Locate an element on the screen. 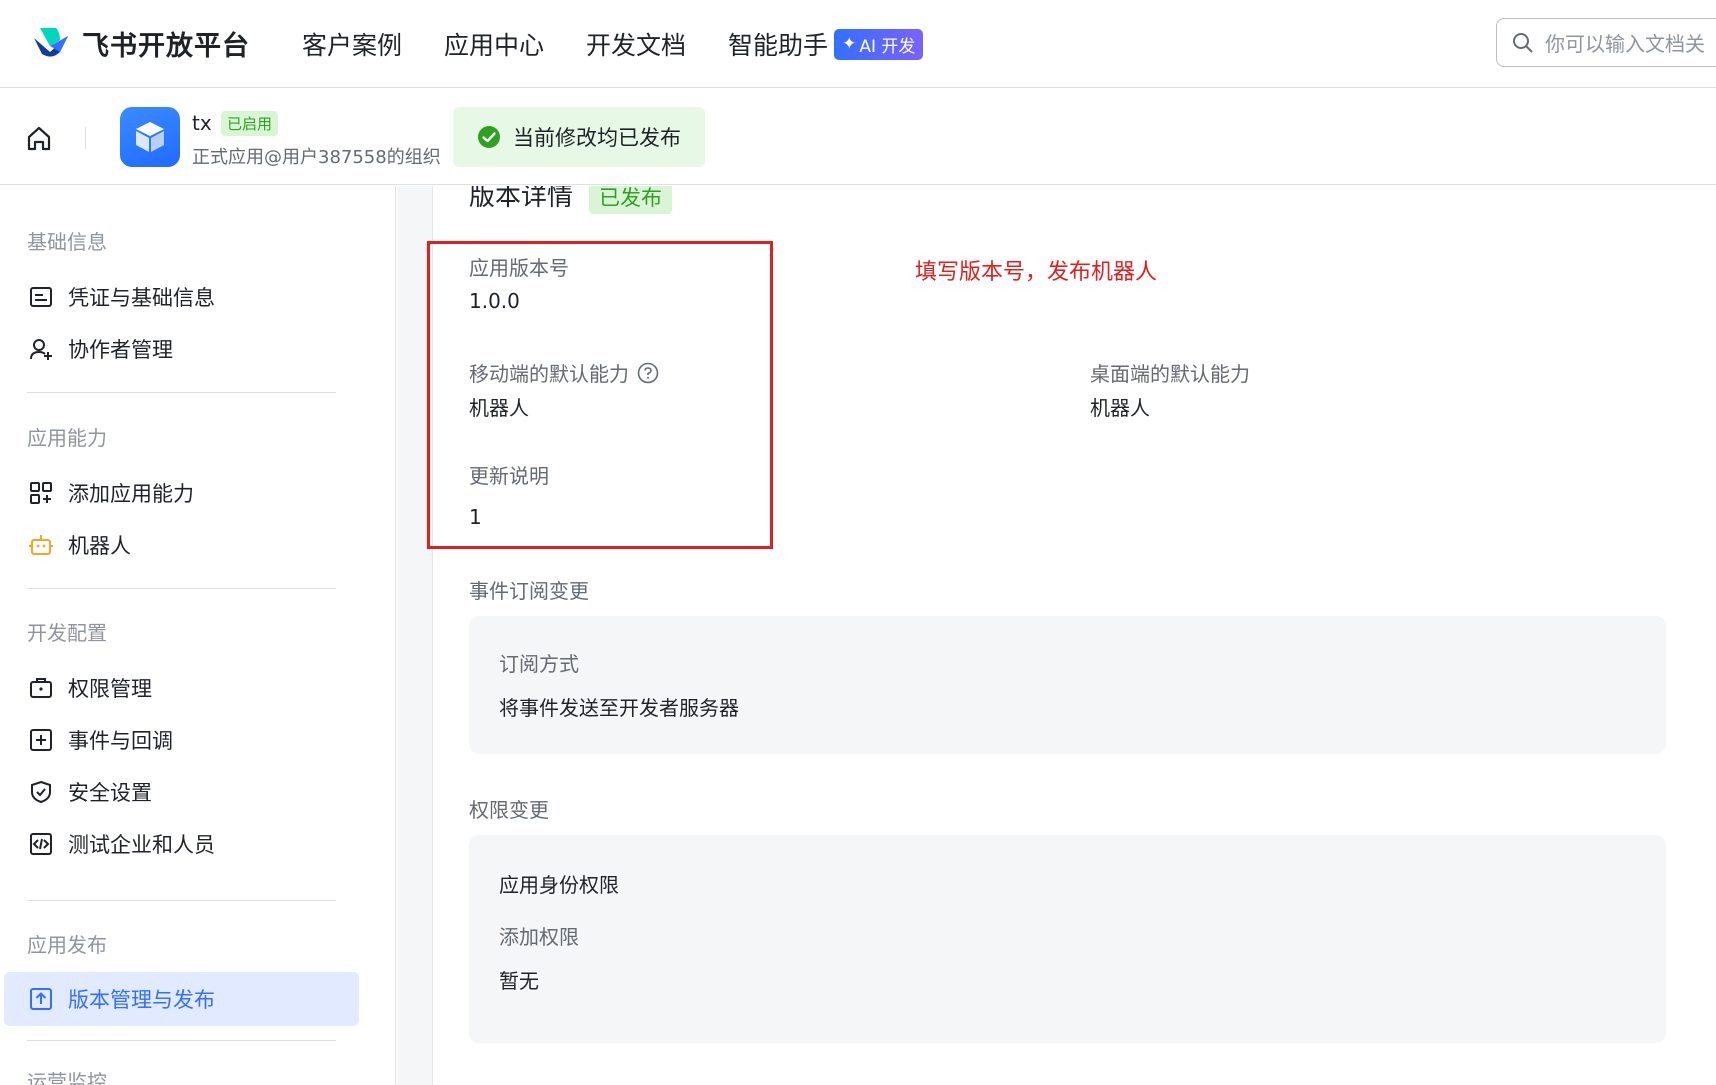  annotation-text: 填写版本号，发布机器人 is located at coordinates (1036, 272).